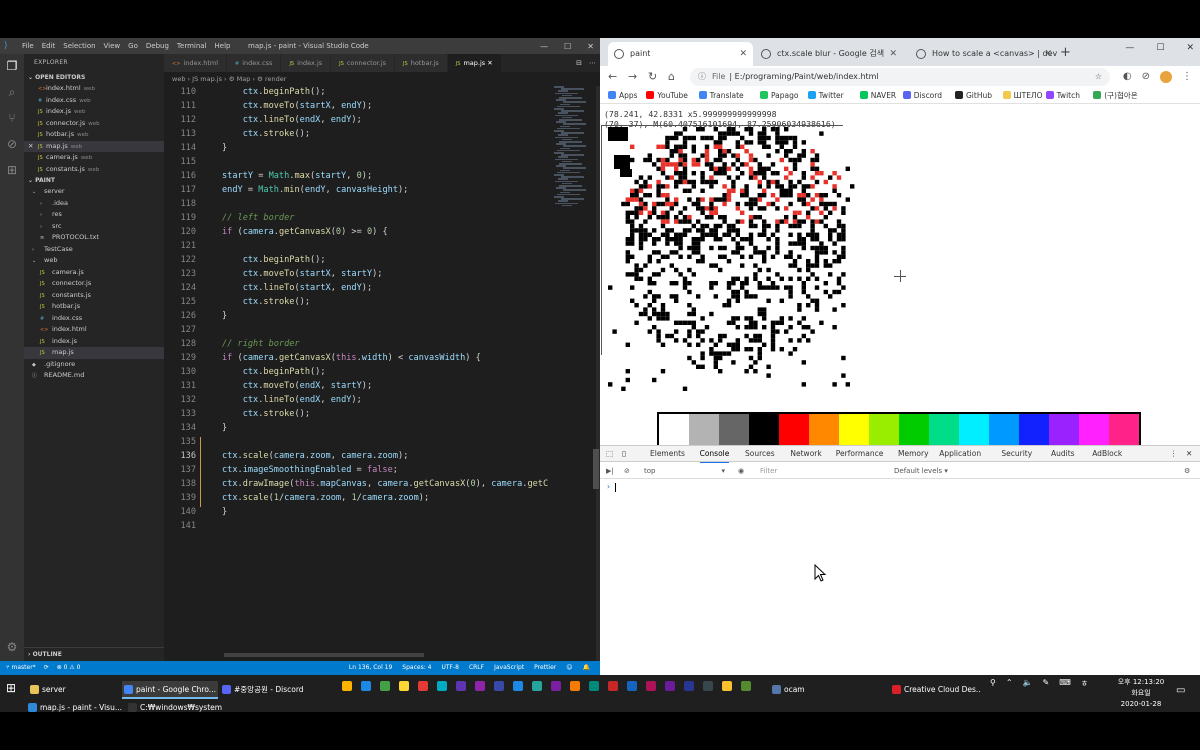 The image size is (1200, 750). What do you see at coordinates (363, 63) in the screenshot?
I see `editor-tab-connector-js: JS connector.js` at bounding box center [363, 63].